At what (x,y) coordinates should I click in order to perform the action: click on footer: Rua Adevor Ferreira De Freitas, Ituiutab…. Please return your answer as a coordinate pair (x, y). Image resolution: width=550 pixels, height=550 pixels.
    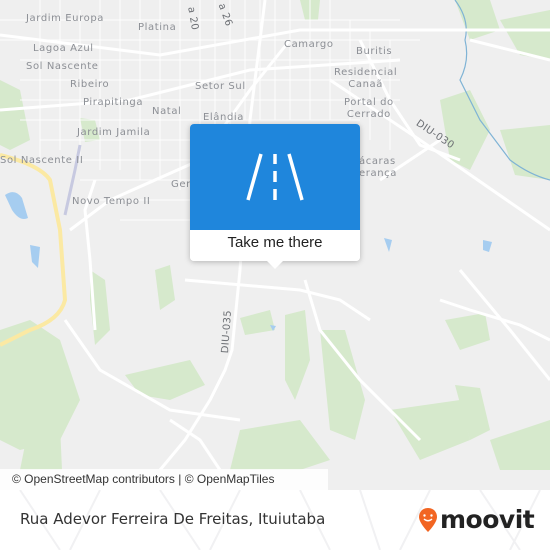
    Looking at the image, I should click on (275, 520).